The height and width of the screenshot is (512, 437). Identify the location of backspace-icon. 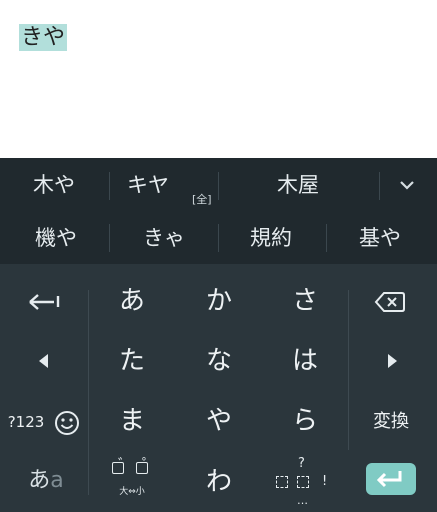
(390, 302).